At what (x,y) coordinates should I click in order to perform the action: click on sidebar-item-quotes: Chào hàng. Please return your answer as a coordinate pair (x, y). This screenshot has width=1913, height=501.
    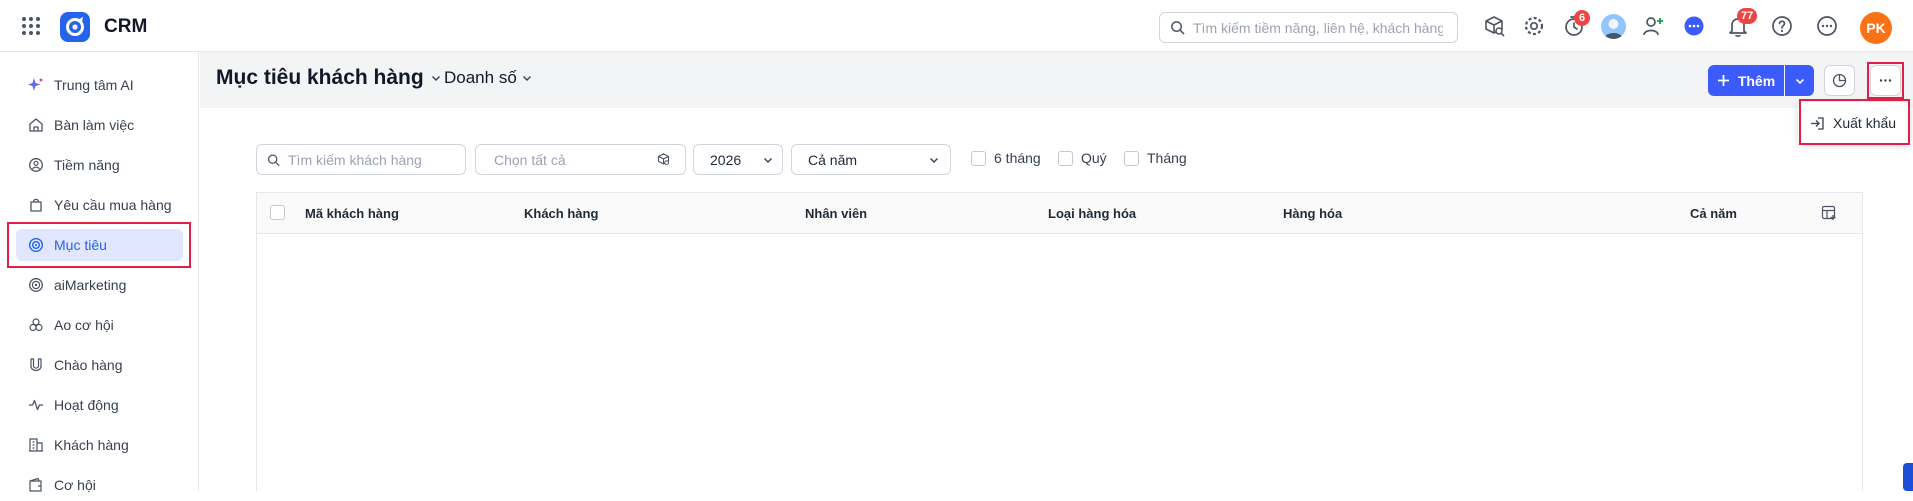
    Looking at the image, I should click on (99, 365).